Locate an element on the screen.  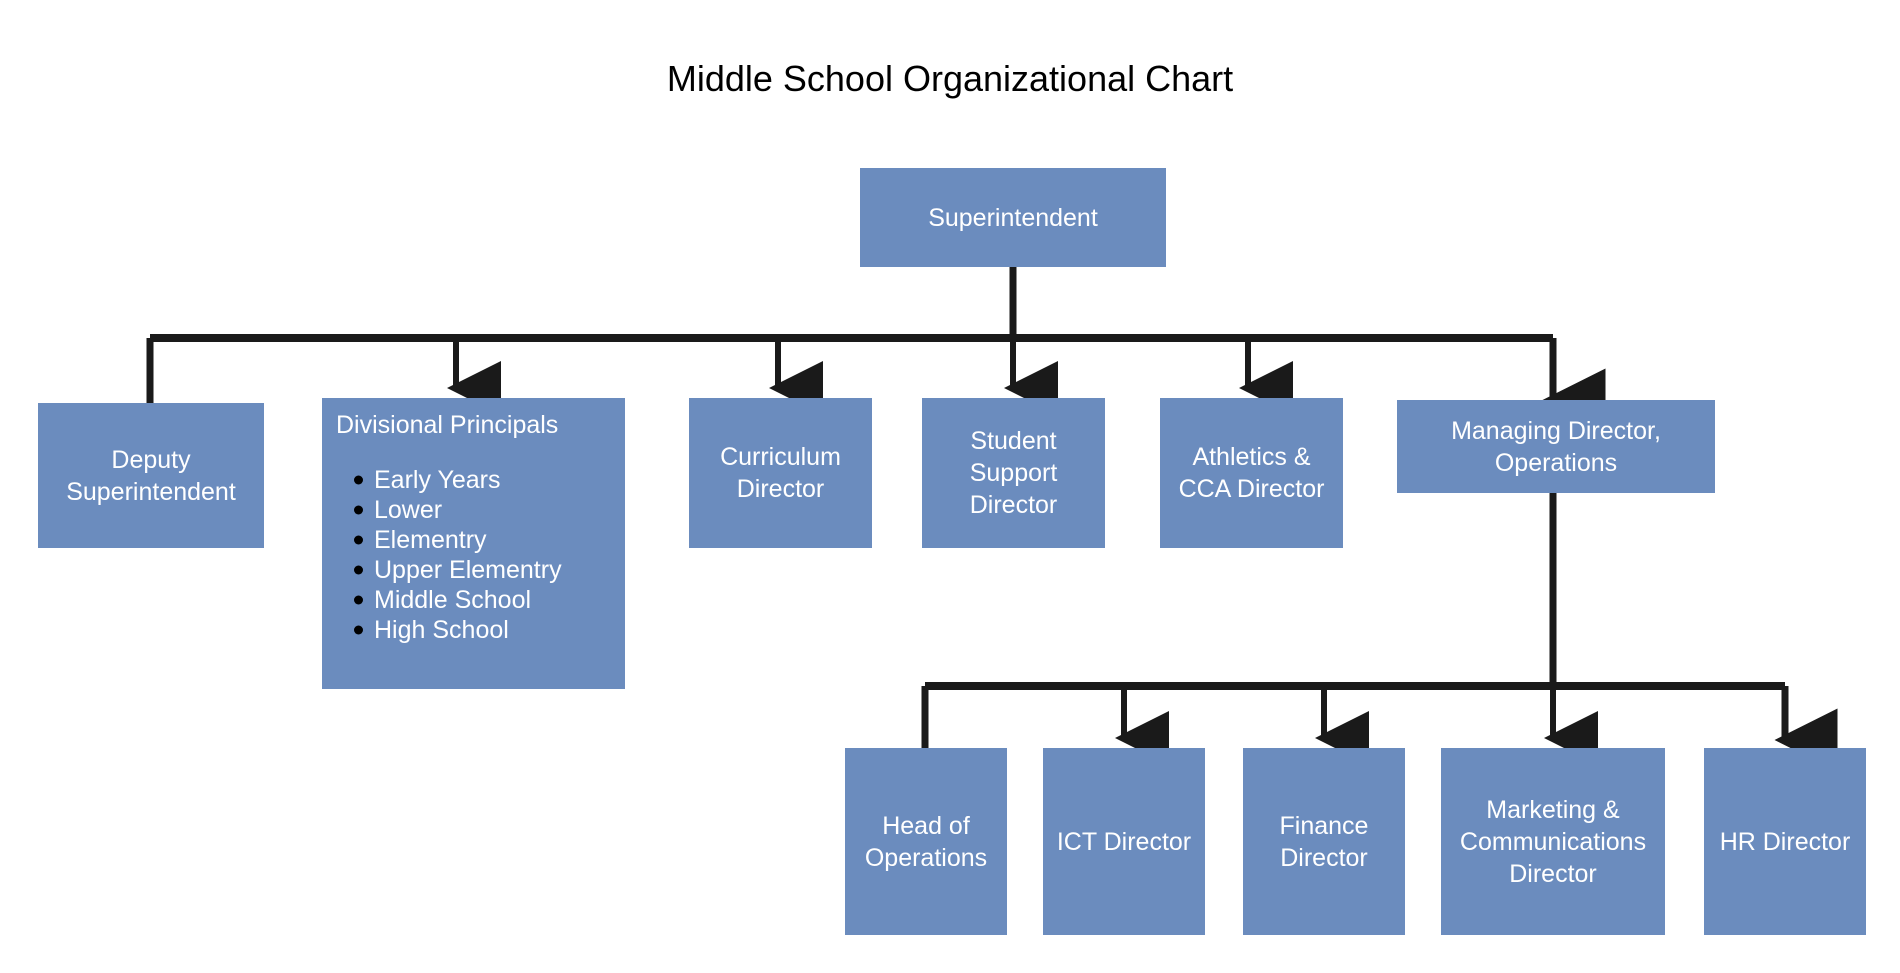
node-student-support-director-label: Student Support Director is located at coordinates (1013, 473).